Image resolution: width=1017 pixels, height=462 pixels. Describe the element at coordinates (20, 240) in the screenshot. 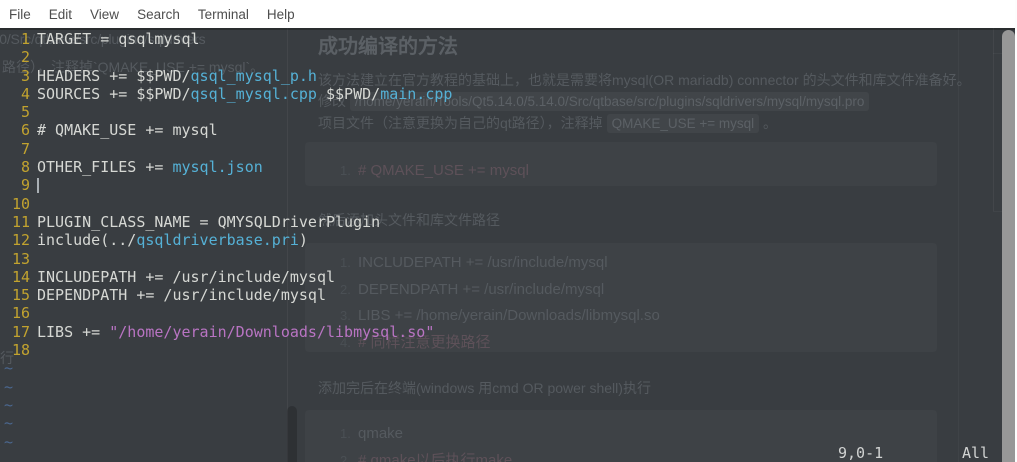

I see `line-number: 12` at that location.